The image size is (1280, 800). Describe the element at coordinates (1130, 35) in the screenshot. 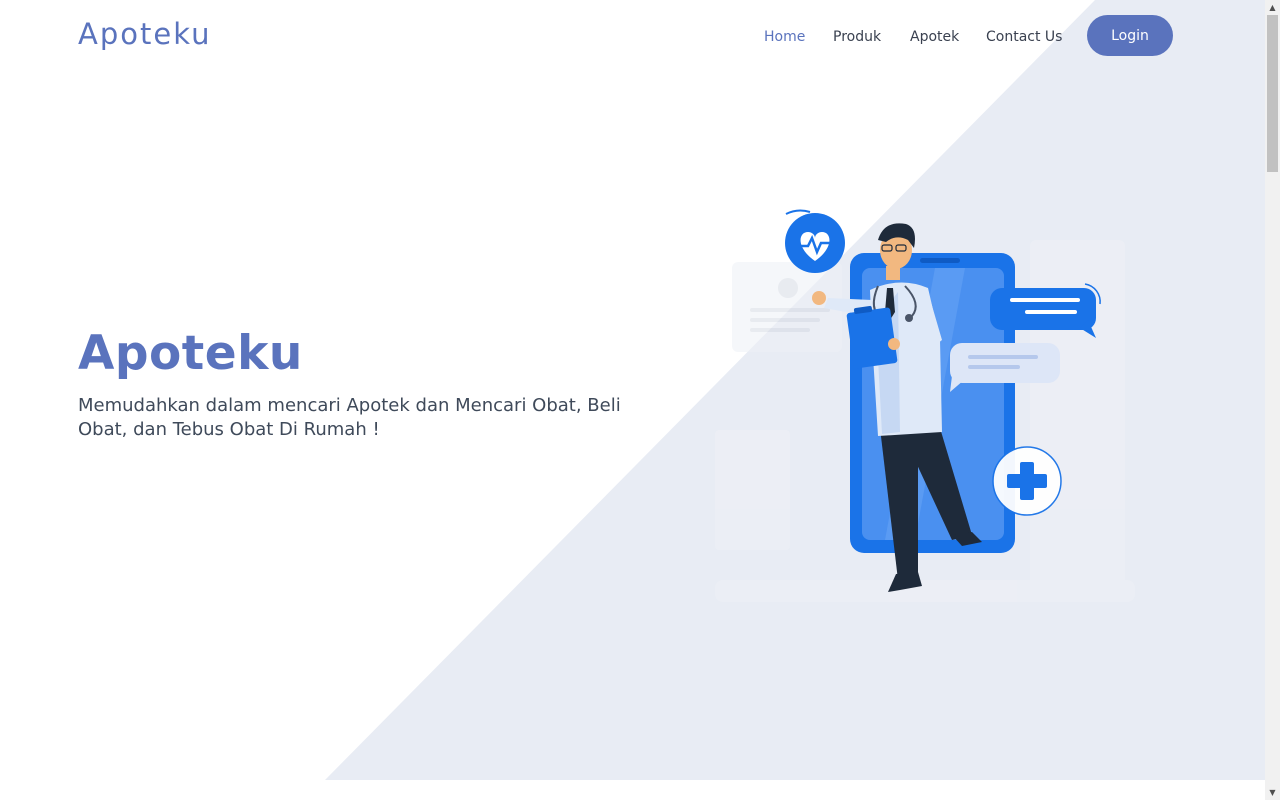

I see `login-button: Login` at that location.